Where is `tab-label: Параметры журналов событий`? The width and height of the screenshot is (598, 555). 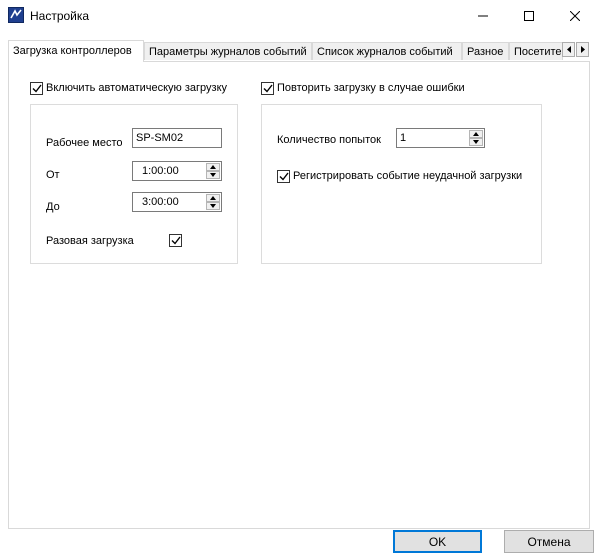 tab-label: Параметры журналов событий is located at coordinates (228, 52).